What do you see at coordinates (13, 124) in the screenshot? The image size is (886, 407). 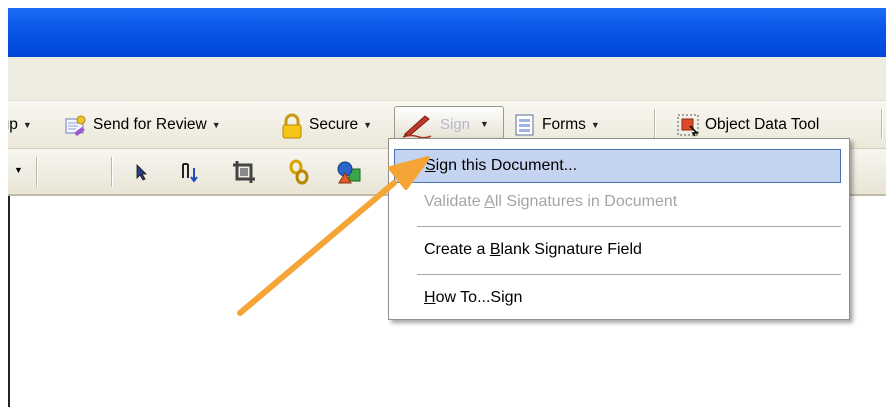 I see `comment-markup-label: Comment & Markup` at bounding box center [13, 124].